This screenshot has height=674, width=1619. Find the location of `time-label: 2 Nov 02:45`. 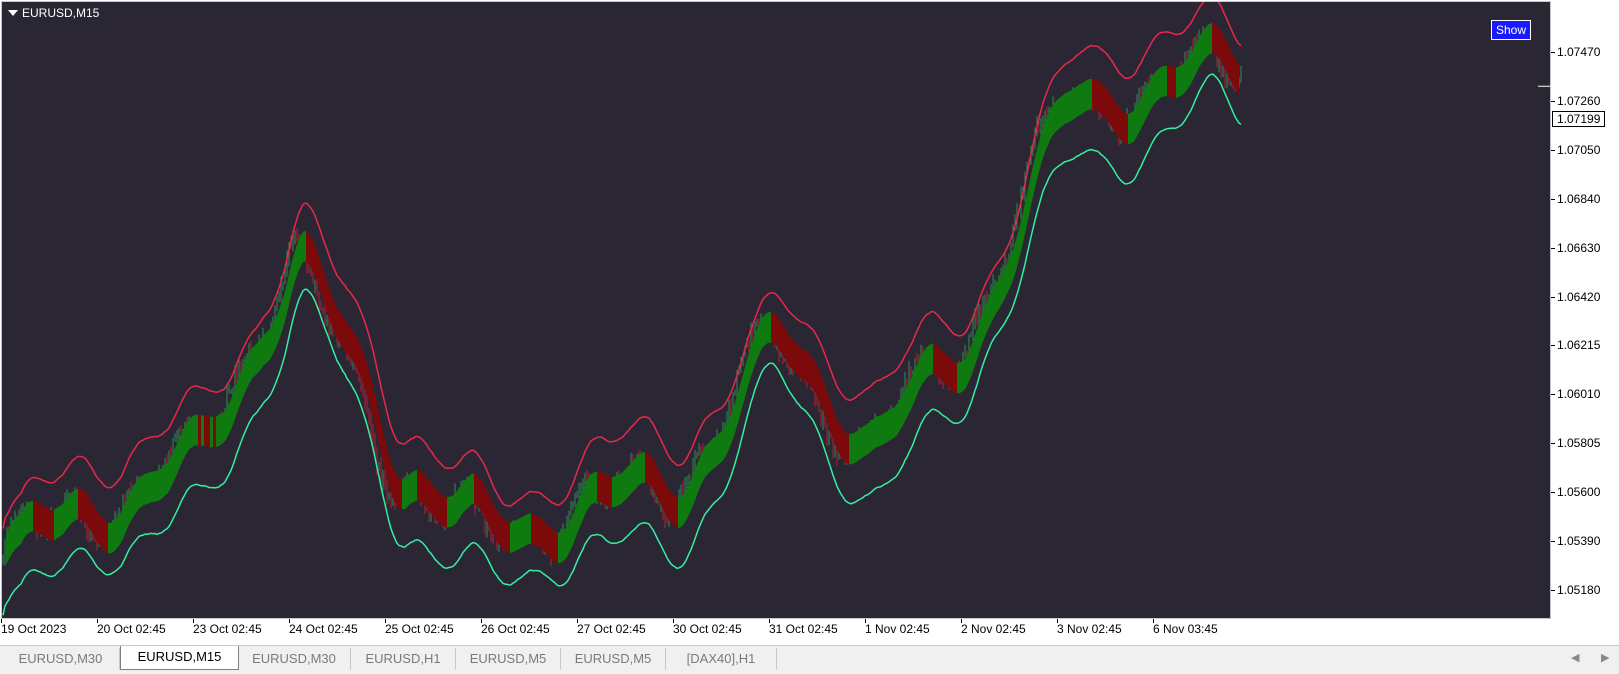

time-label: 2 Nov 02:45 is located at coordinates (993, 629).